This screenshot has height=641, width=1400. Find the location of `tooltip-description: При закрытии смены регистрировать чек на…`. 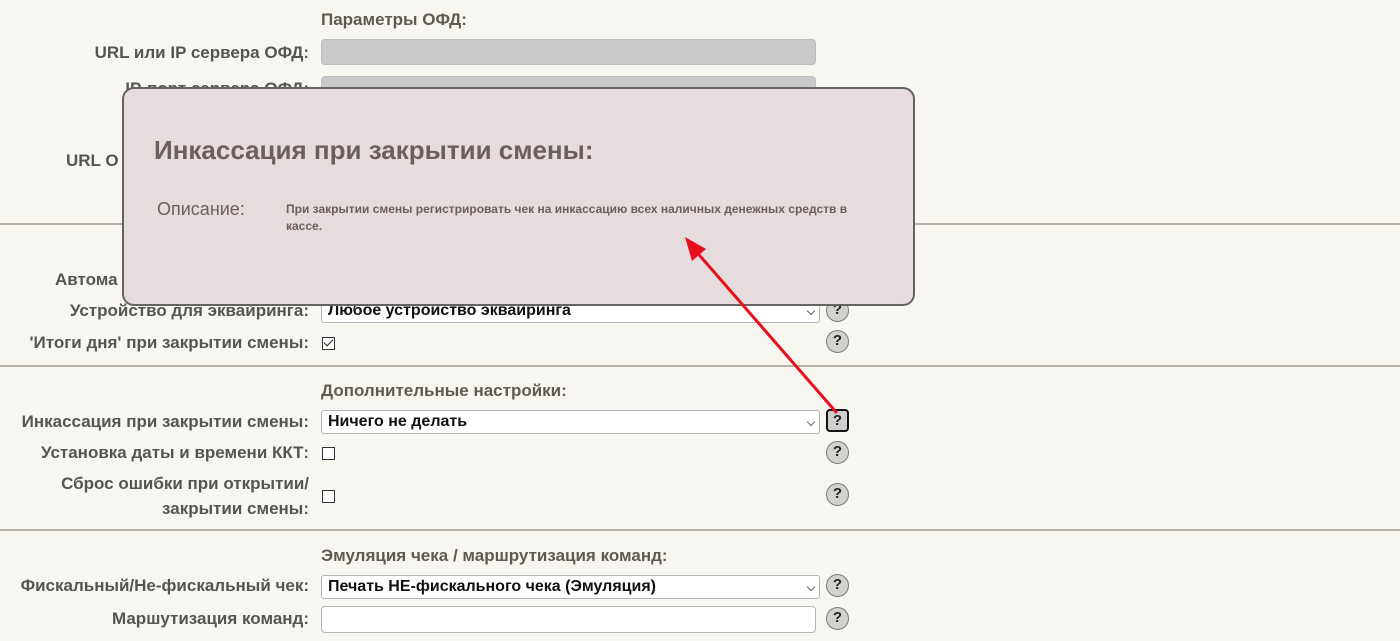

tooltip-description: При закрытии смены регистрировать чек на… is located at coordinates (567, 217).